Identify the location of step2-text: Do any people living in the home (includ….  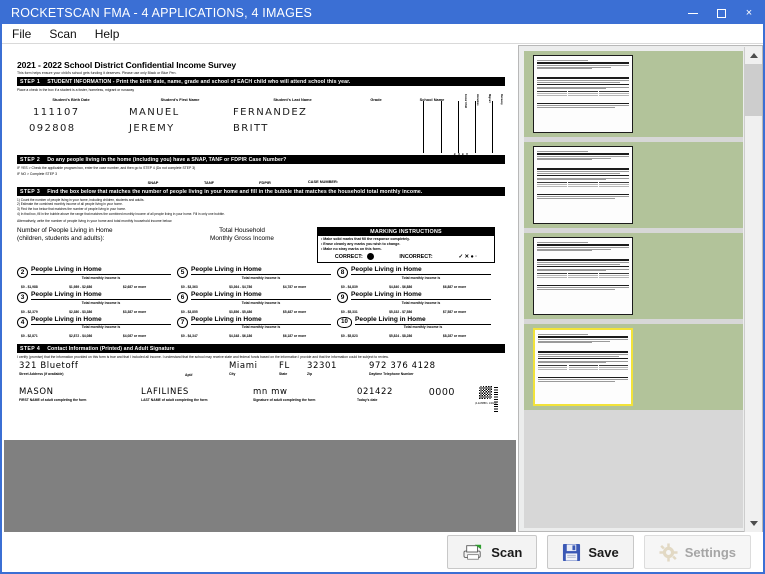
(167, 159).